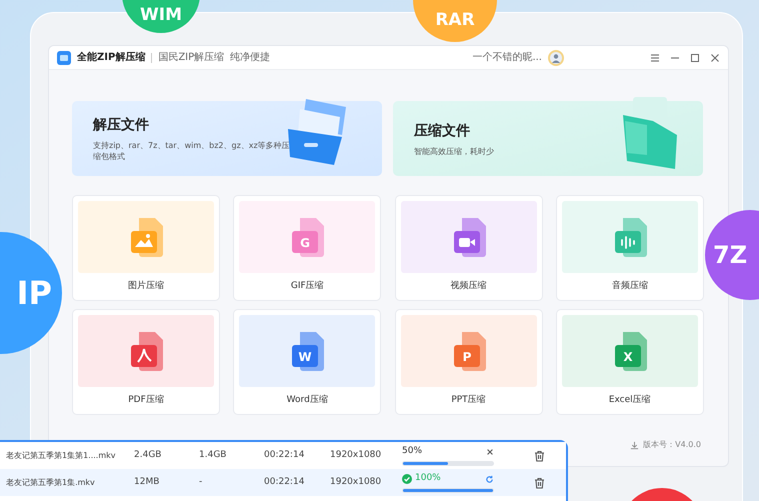  Describe the element at coordinates (64, 57) in the screenshot. I see `app-logo-icon` at that location.